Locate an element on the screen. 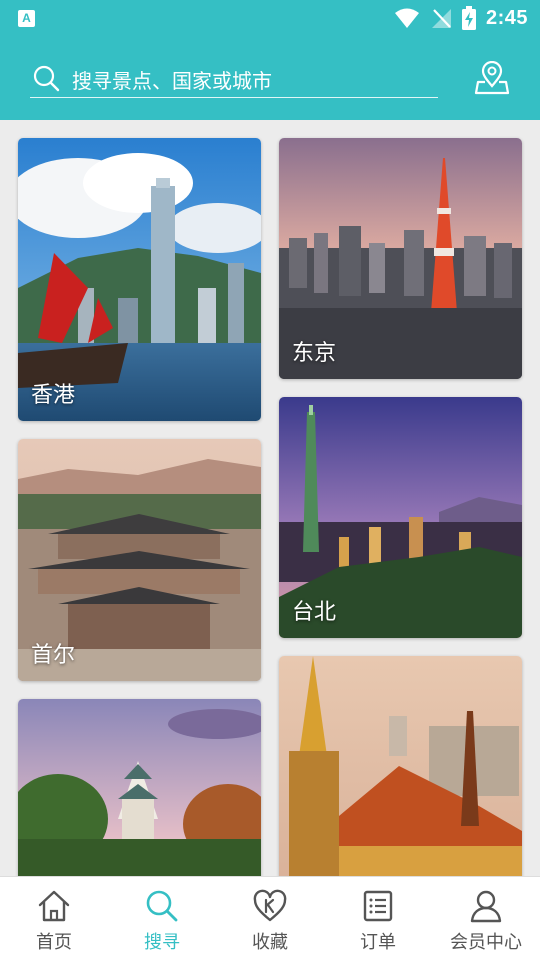 The image size is (540, 960). tab-label: 搜寻 is located at coordinates (162, 942).